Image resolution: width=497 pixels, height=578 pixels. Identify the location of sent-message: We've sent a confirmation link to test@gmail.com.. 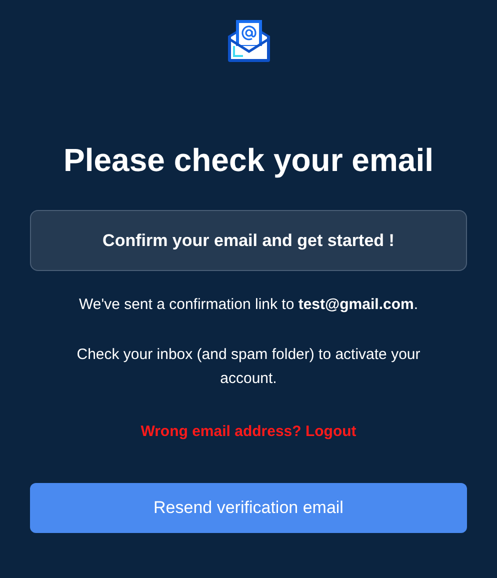
(248, 305).